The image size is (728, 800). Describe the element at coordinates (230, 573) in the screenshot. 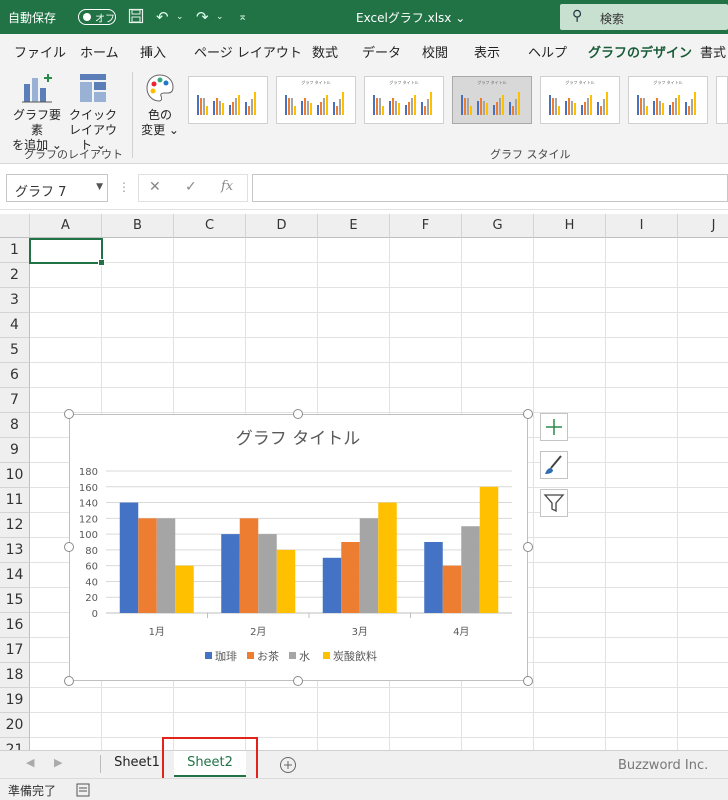

I see `bar-珈琲-2月` at that location.